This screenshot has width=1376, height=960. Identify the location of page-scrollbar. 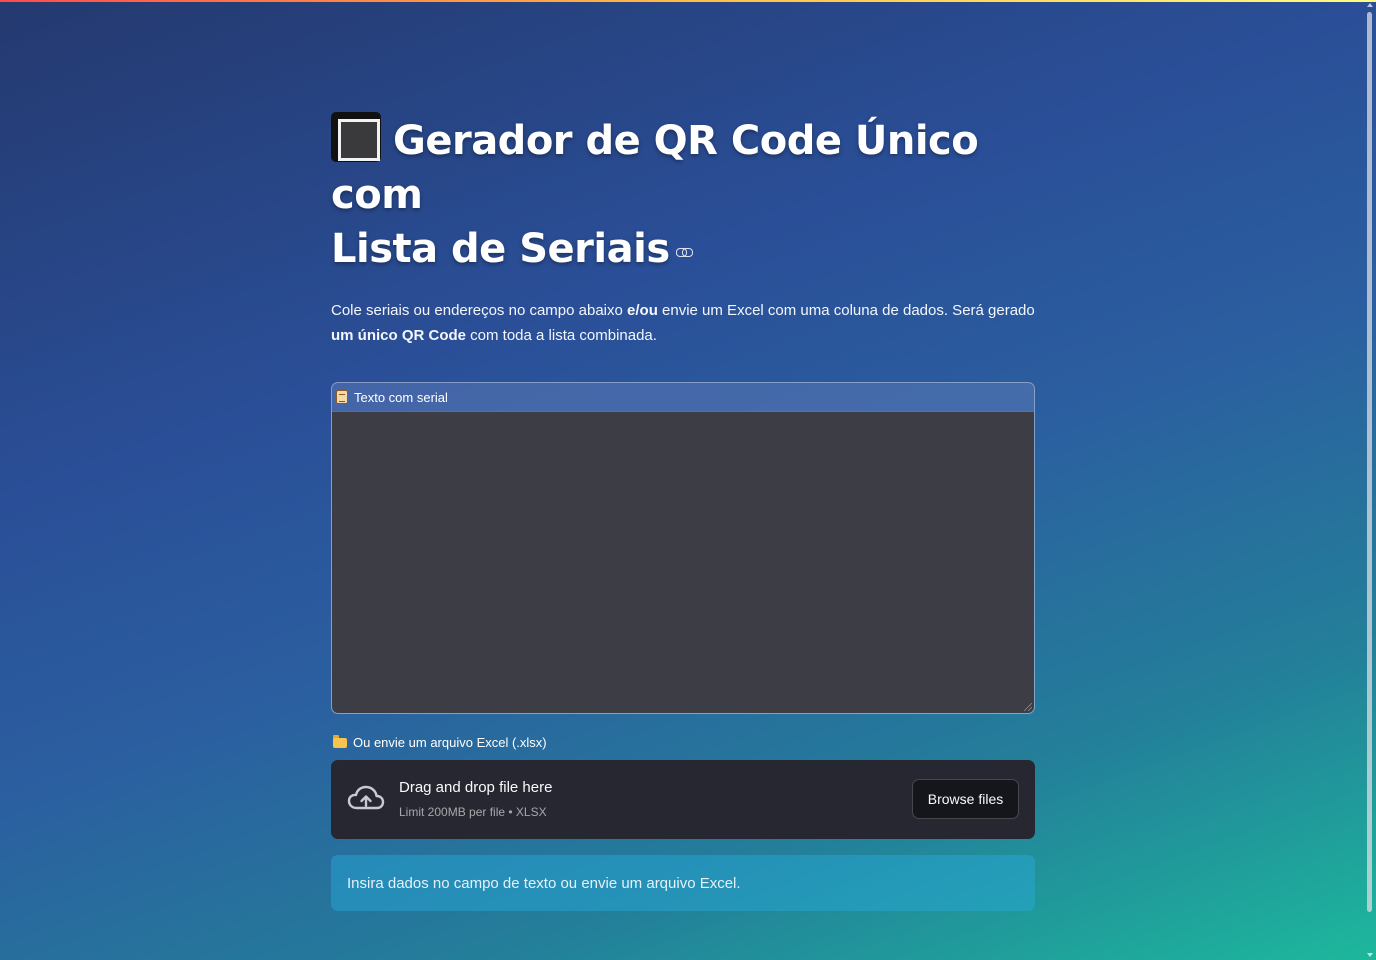
(1370, 480).